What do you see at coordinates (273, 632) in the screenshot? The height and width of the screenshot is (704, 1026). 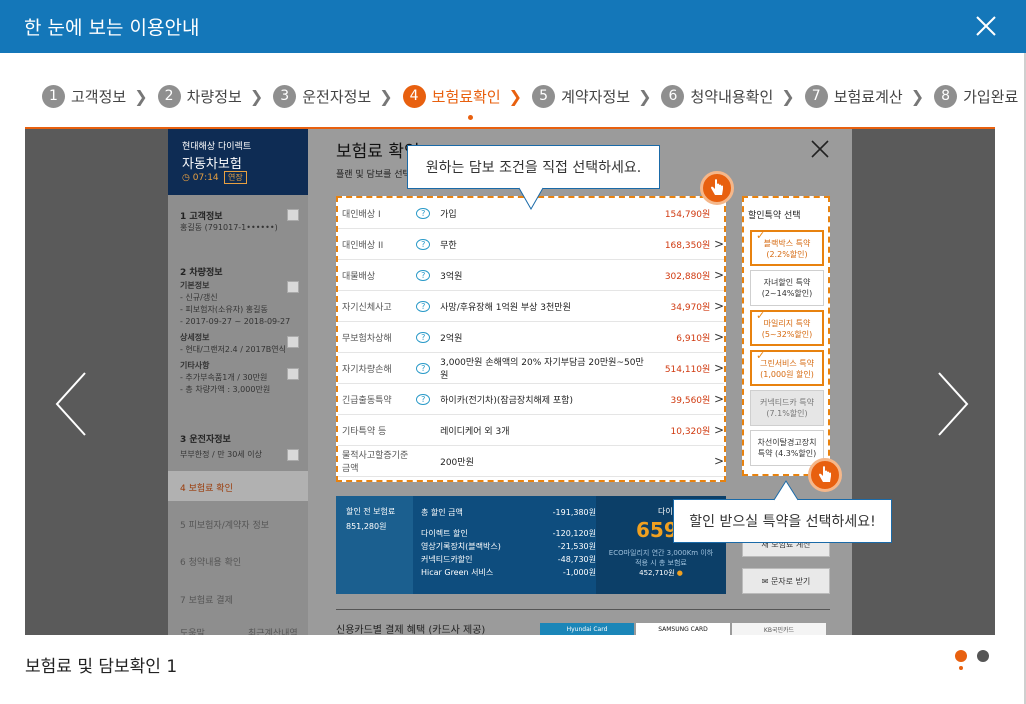 I see `inner-recent: 최근계산내역` at bounding box center [273, 632].